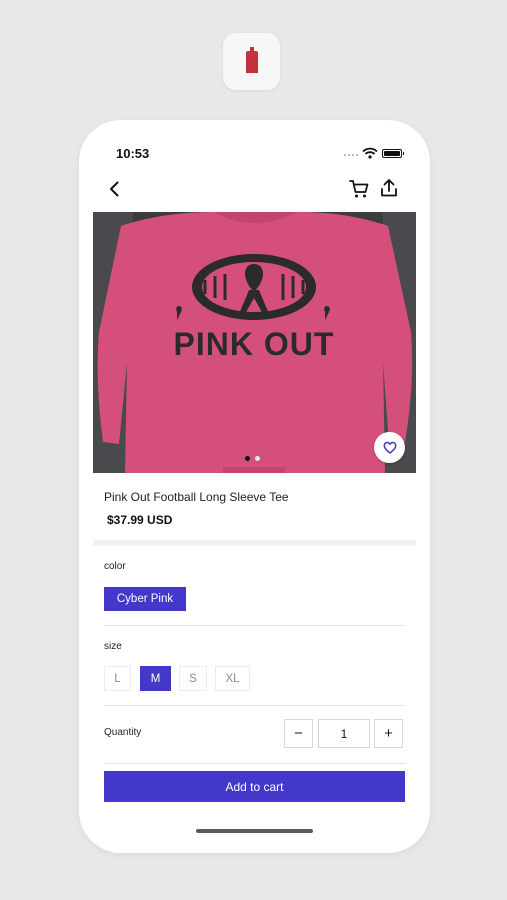 The width and height of the screenshot is (507, 900). Describe the element at coordinates (370, 153) in the screenshot. I see `wifi-icon` at that location.